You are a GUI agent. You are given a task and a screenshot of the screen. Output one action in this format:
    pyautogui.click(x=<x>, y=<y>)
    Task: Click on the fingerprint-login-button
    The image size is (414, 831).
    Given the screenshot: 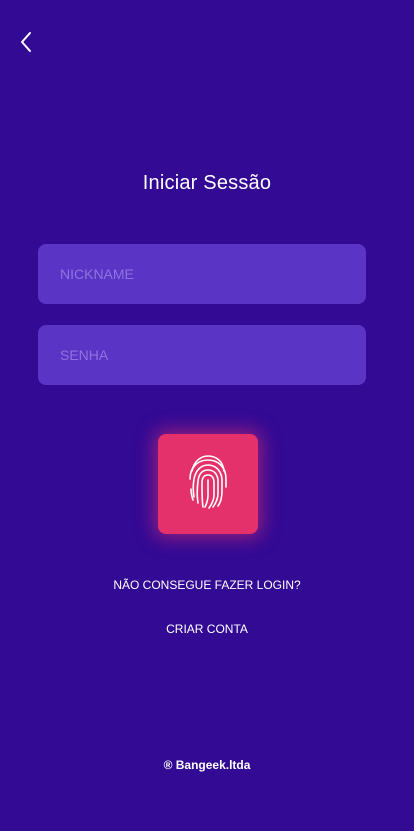 What is the action you would take?
    pyautogui.click(x=208, y=484)
    